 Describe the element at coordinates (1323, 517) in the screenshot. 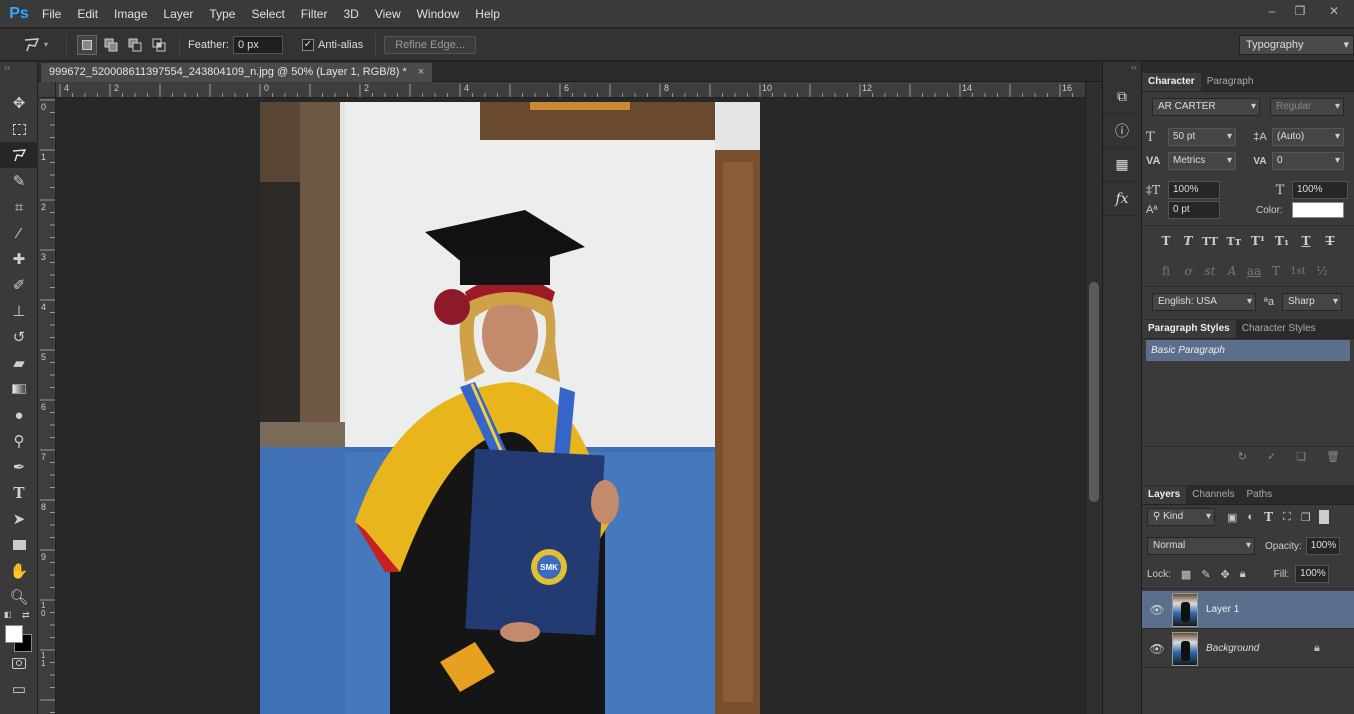

I see `filter-toggle-icon` at that location.